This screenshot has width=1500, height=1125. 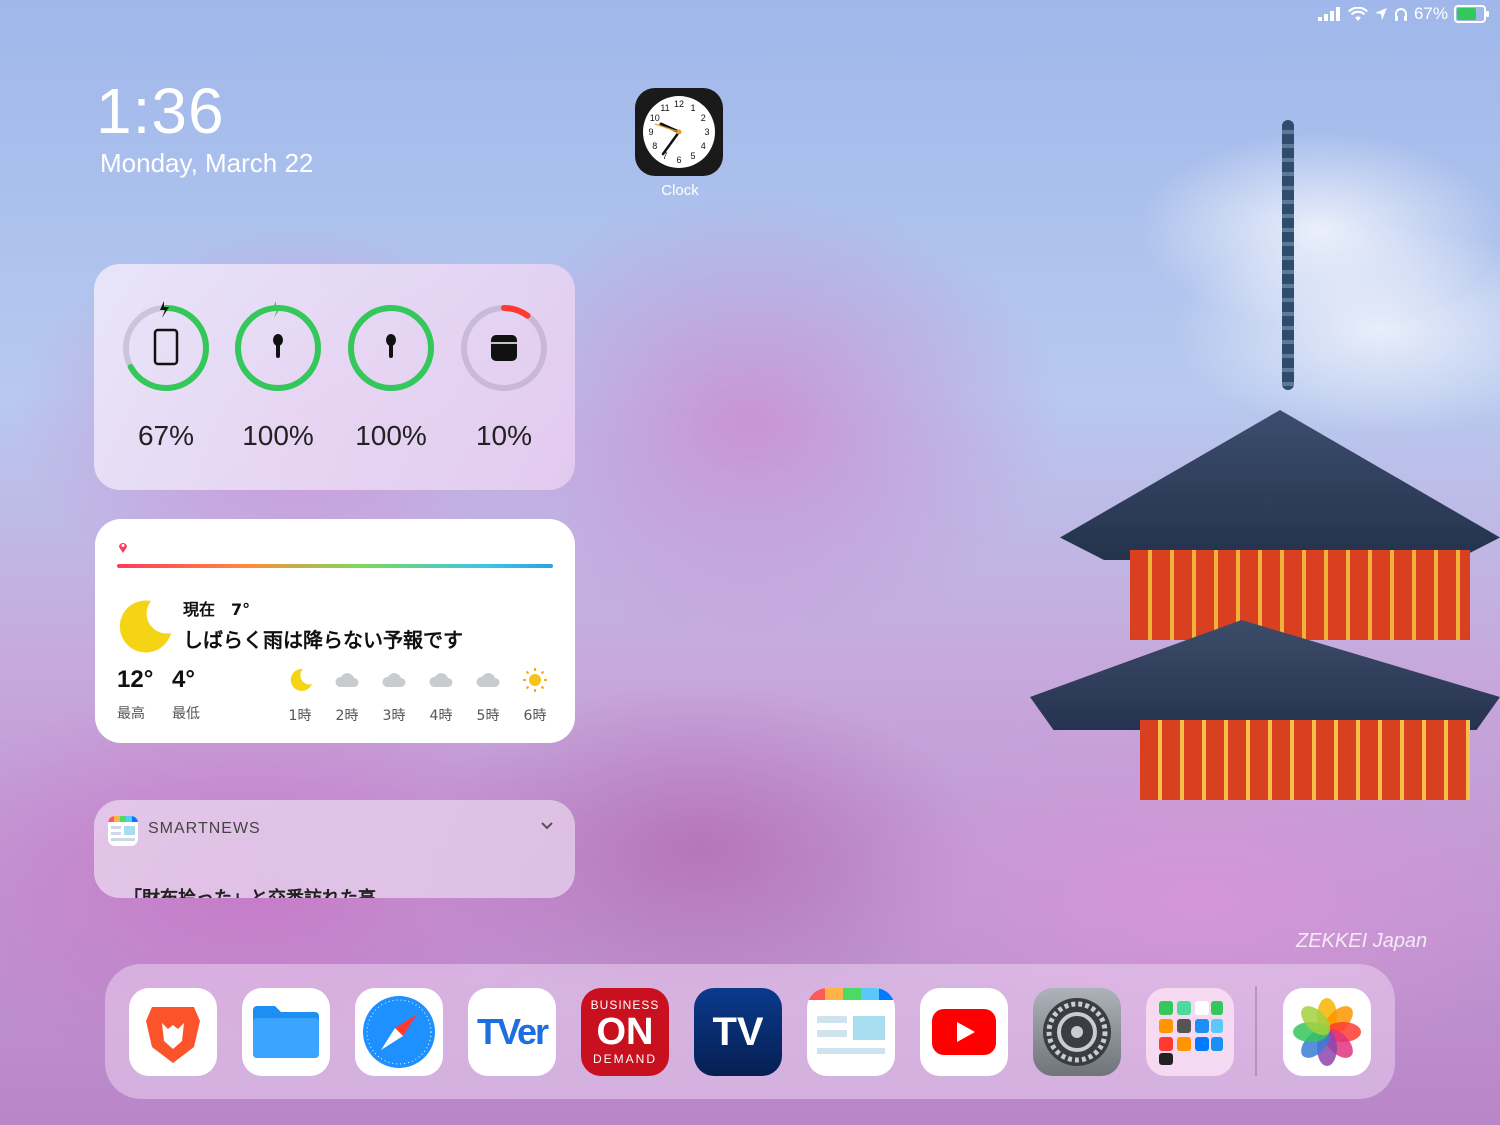 I want to click on wallpaper-watermark: ZEKKEI Japan, so click(x=1362, y=941).